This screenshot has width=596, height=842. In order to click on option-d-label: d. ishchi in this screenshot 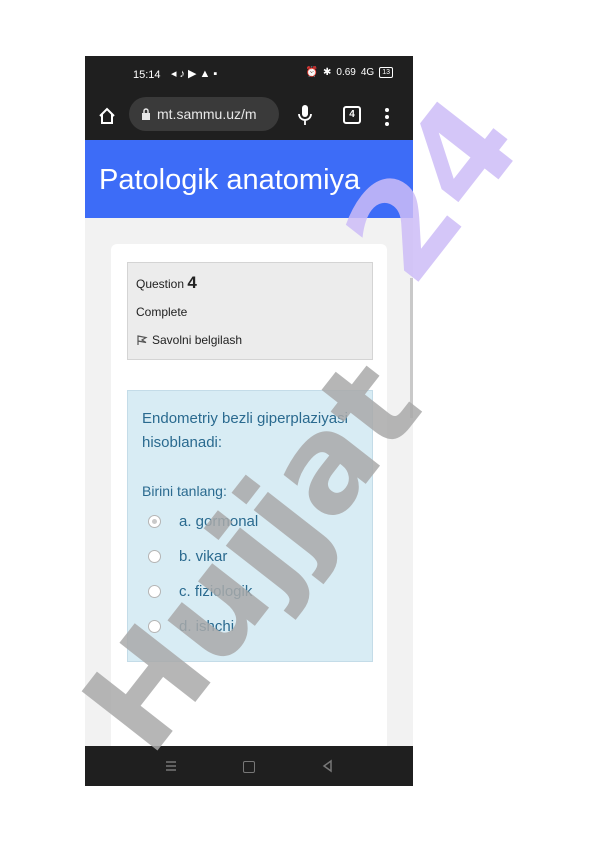, I will do `click(207, 626)`.